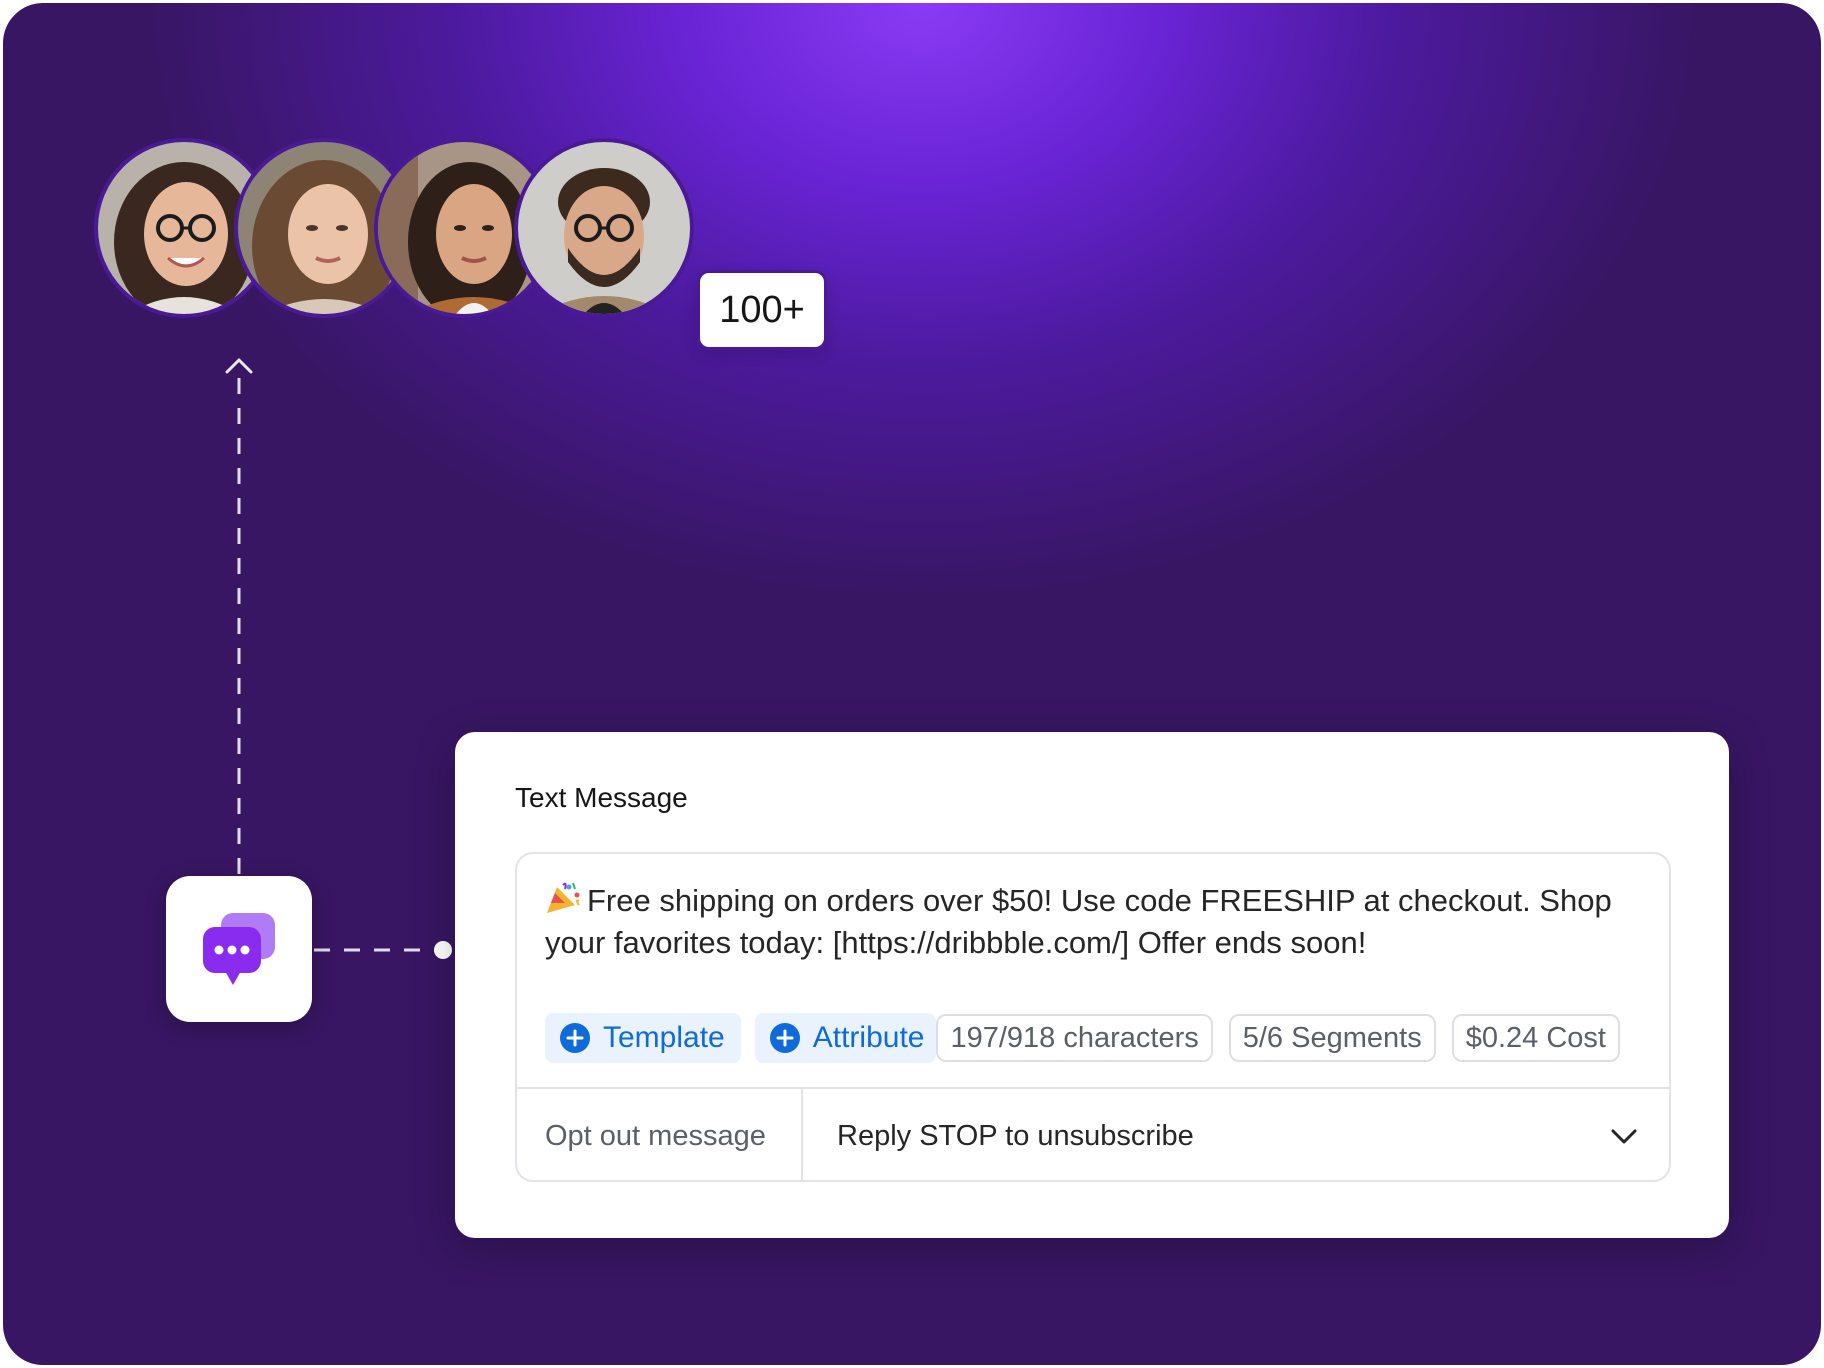 This screenshot has width=1824, height=1368. I want to click on cost-badge: $0.24 Cost, so click(1535, 1038).